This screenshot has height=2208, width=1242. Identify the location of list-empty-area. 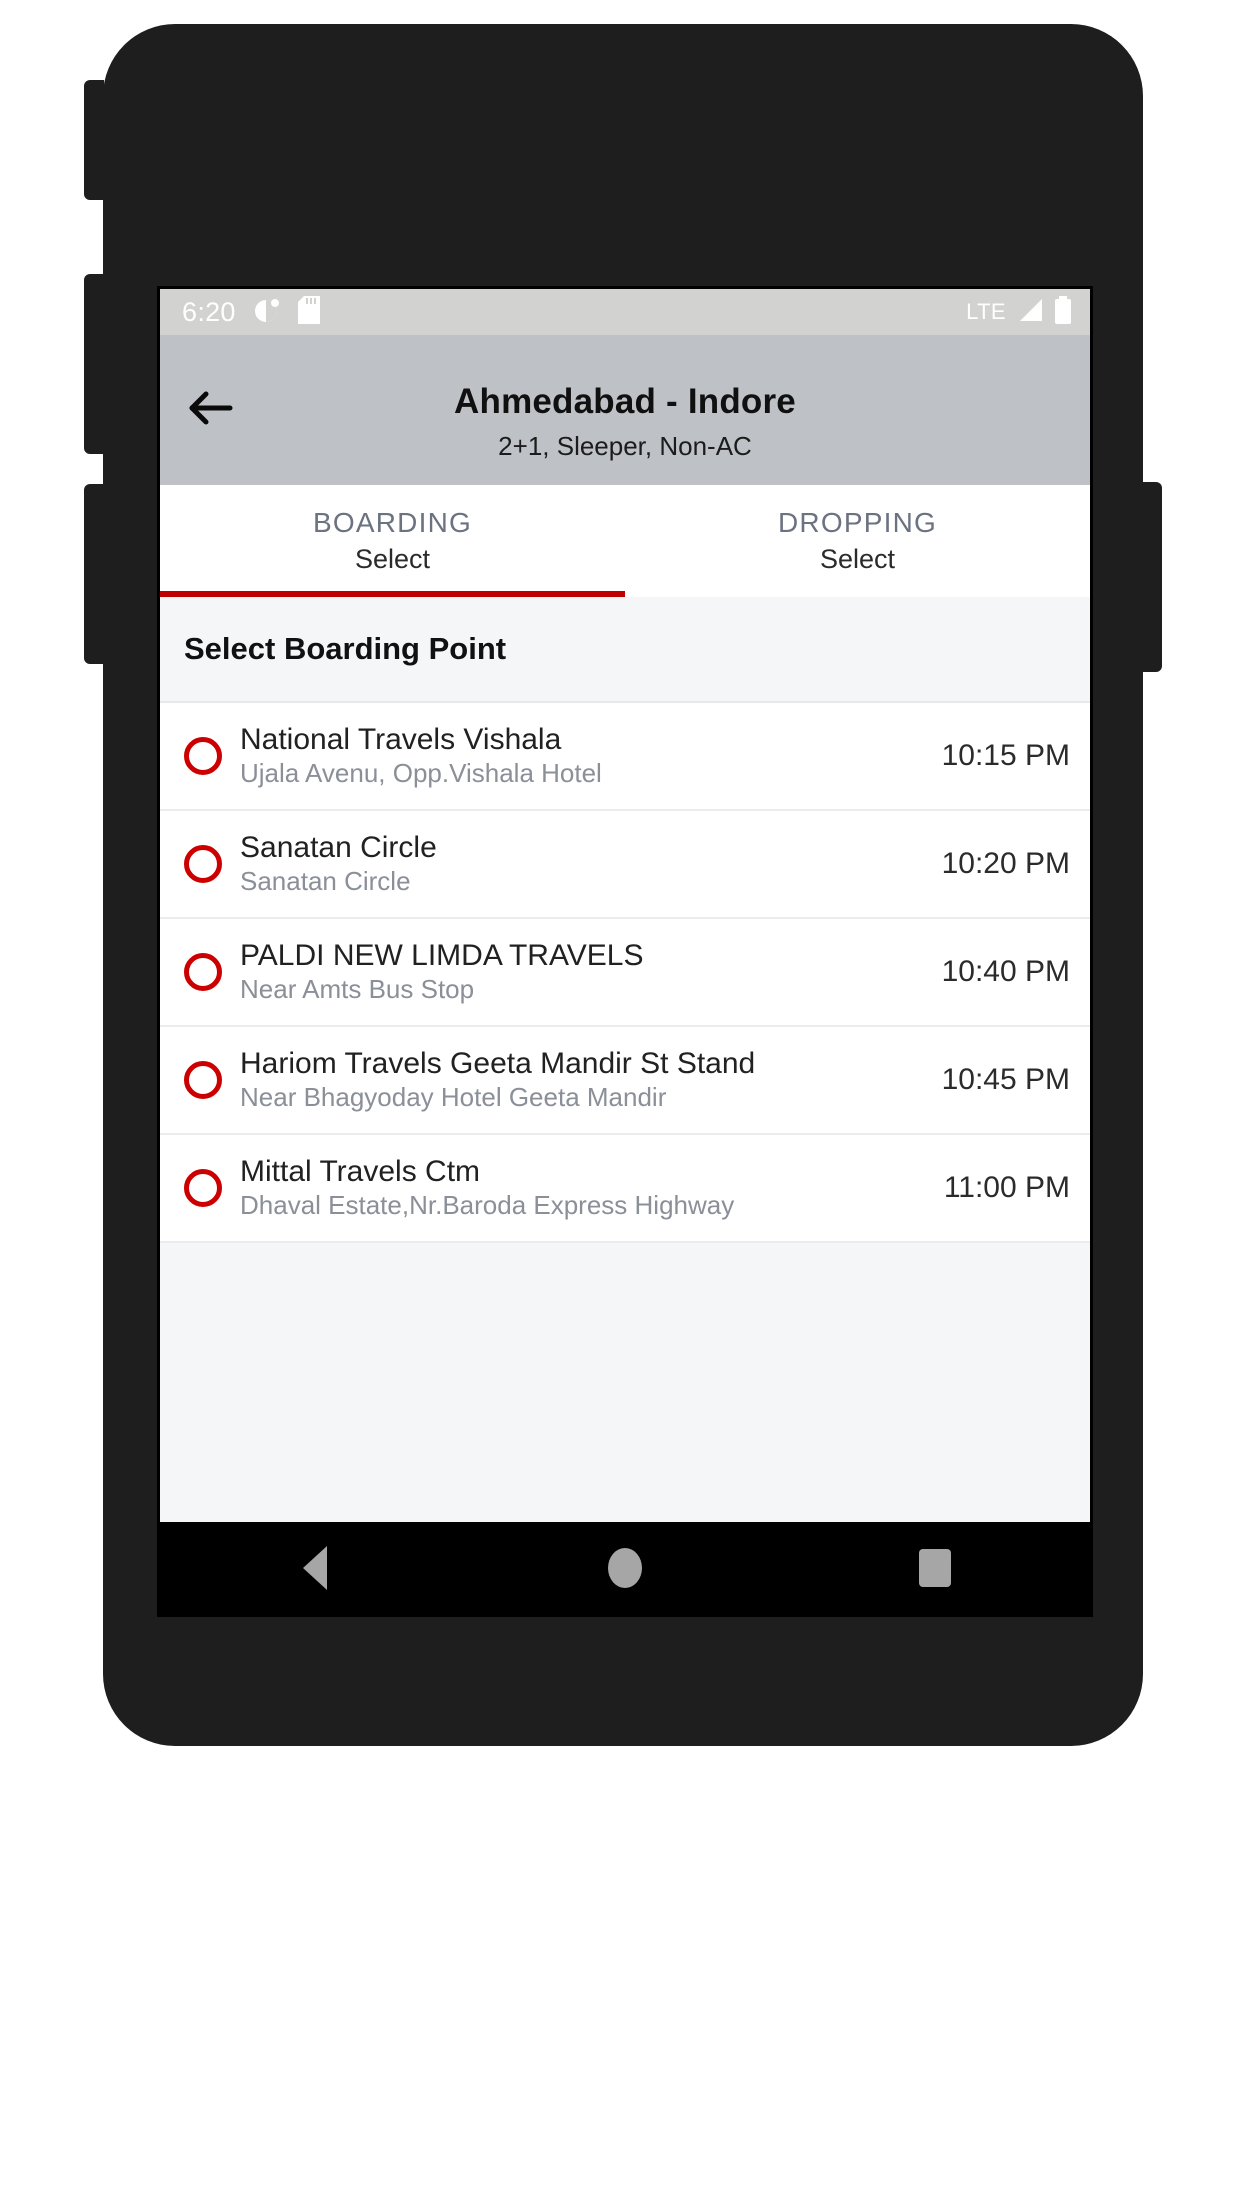
(625, 1382).